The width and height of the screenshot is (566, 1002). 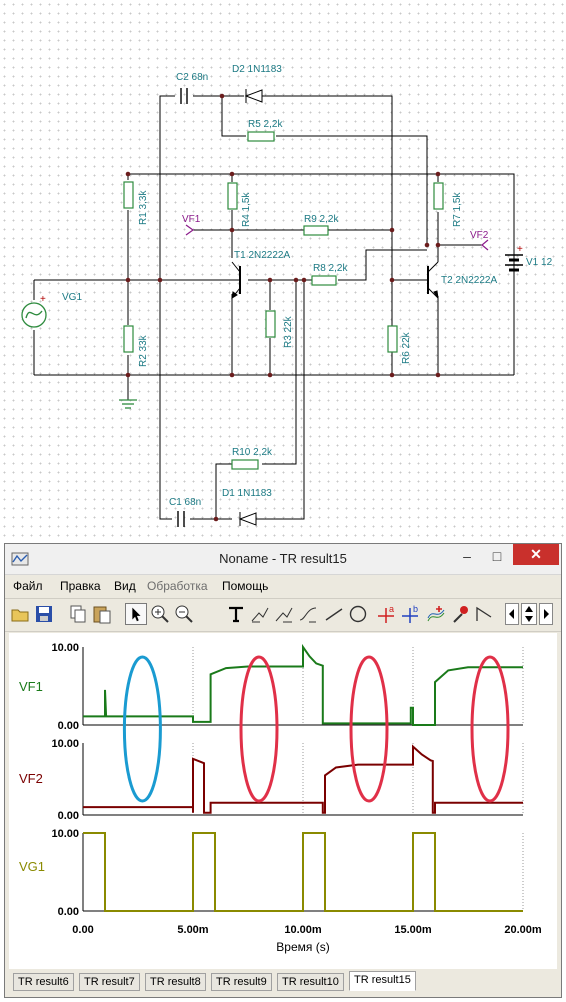 I want to click on zoom-in-icon, so click(x=160, y=614).